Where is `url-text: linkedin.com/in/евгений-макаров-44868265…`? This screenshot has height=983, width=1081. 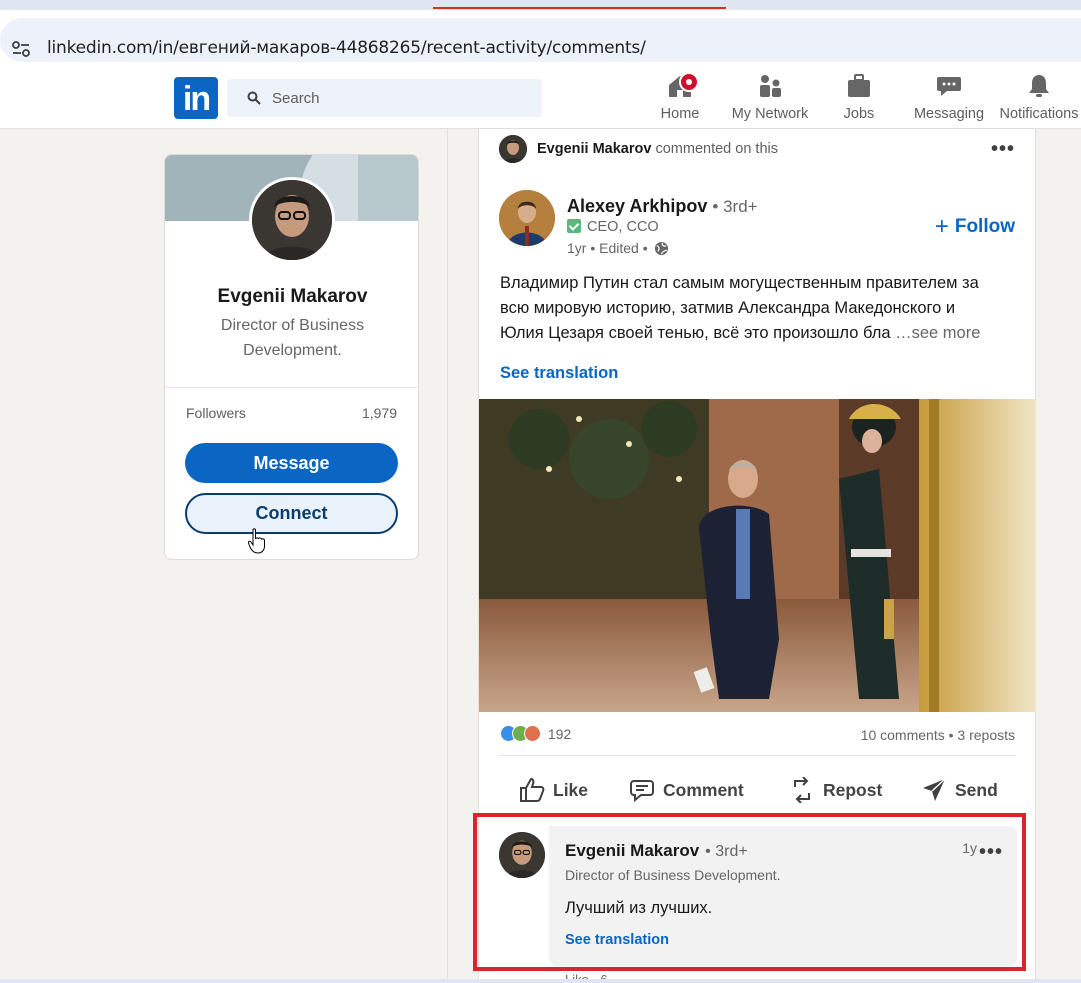 url-text: linkedin.com/in/евгений-макаров-44868265… is located at coordinates (346, 48).